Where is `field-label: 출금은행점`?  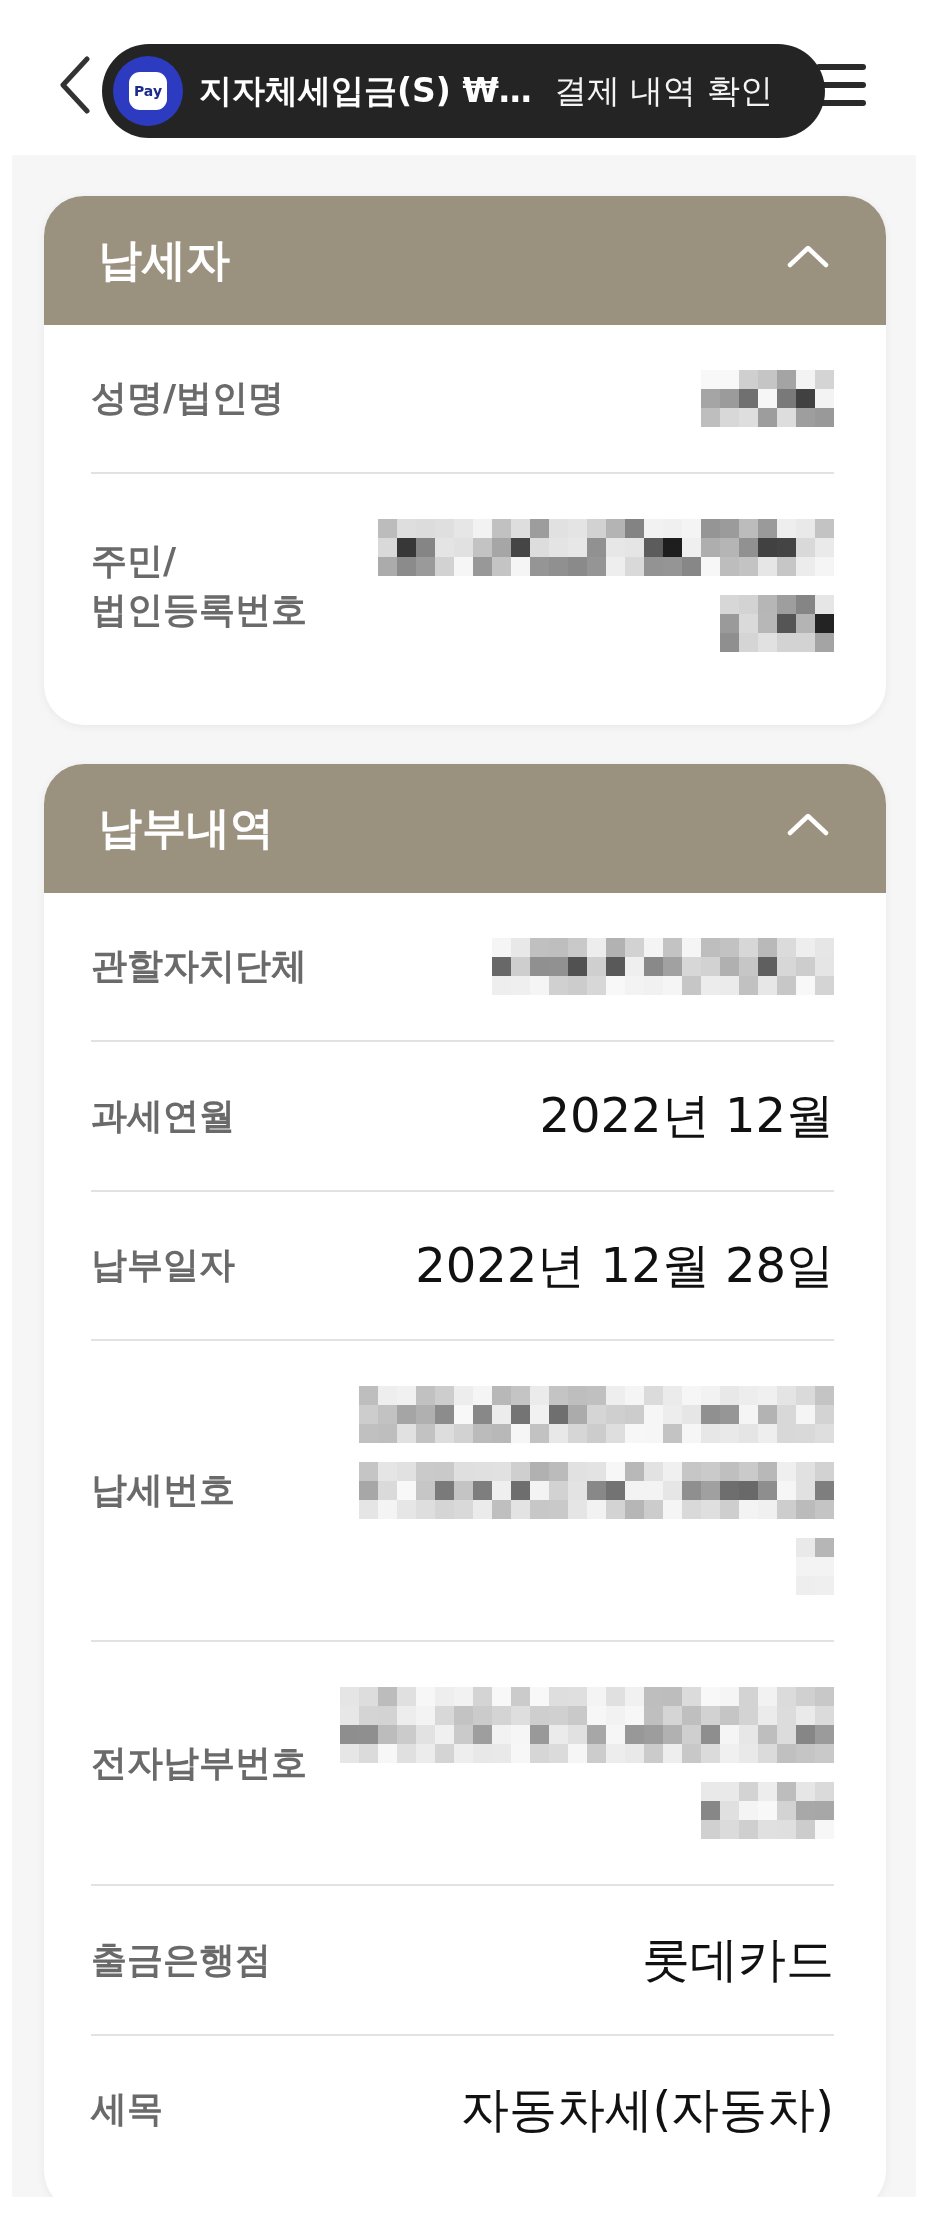
field-label: 출금은행점 is located at coordinates (181, 1959).